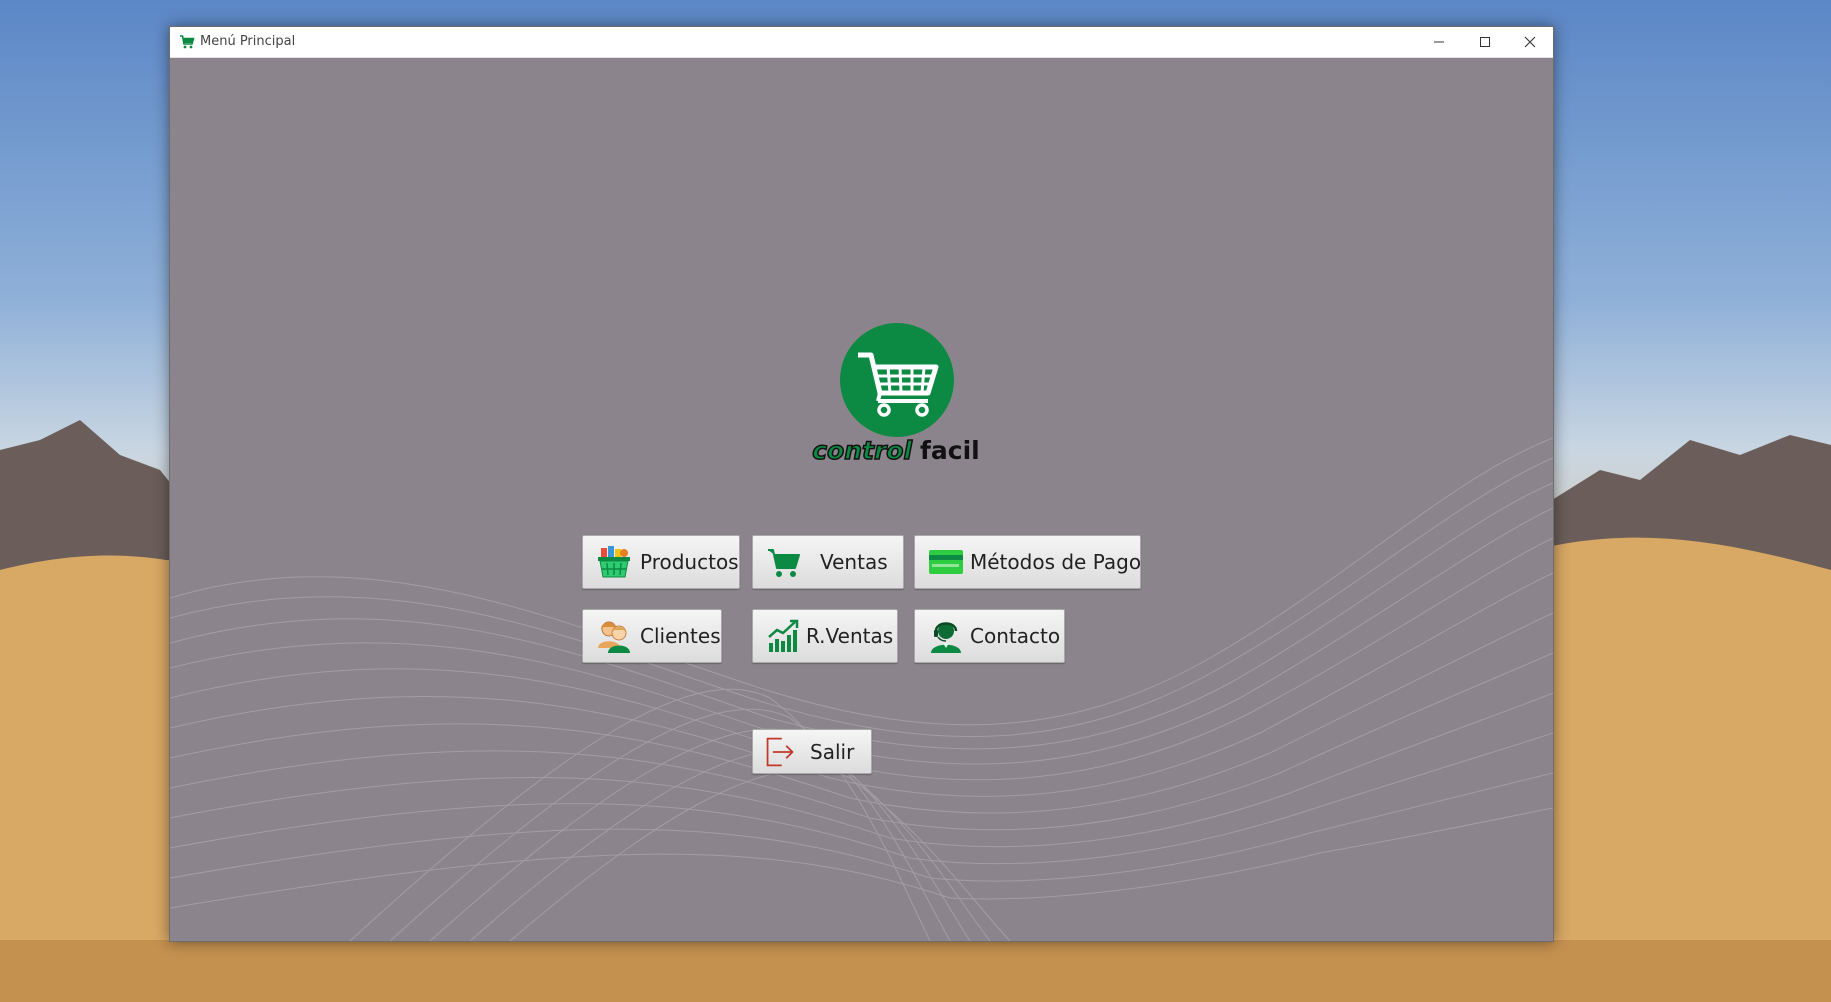 The width and height of the screenshot is (1831, 1002). I want to click on productos-label: Productos, so click(689, 562).